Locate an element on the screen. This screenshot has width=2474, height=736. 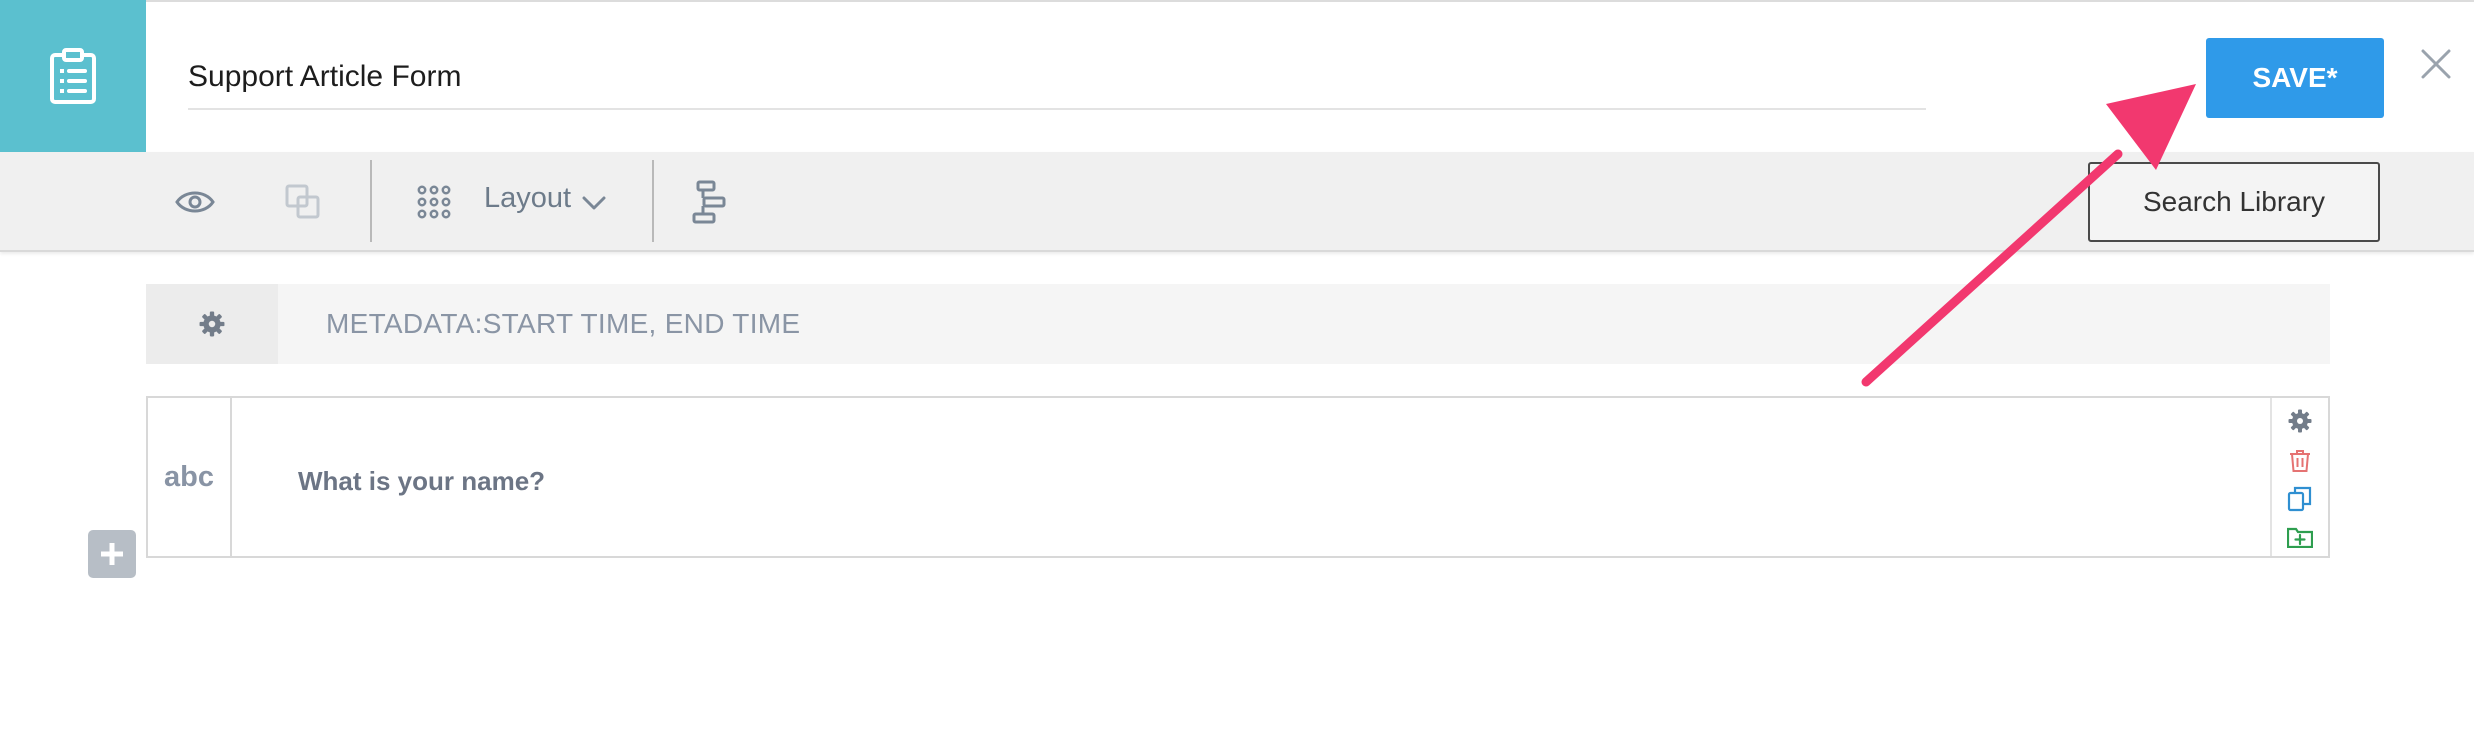
close-button is located at coordinates (2436, 64).